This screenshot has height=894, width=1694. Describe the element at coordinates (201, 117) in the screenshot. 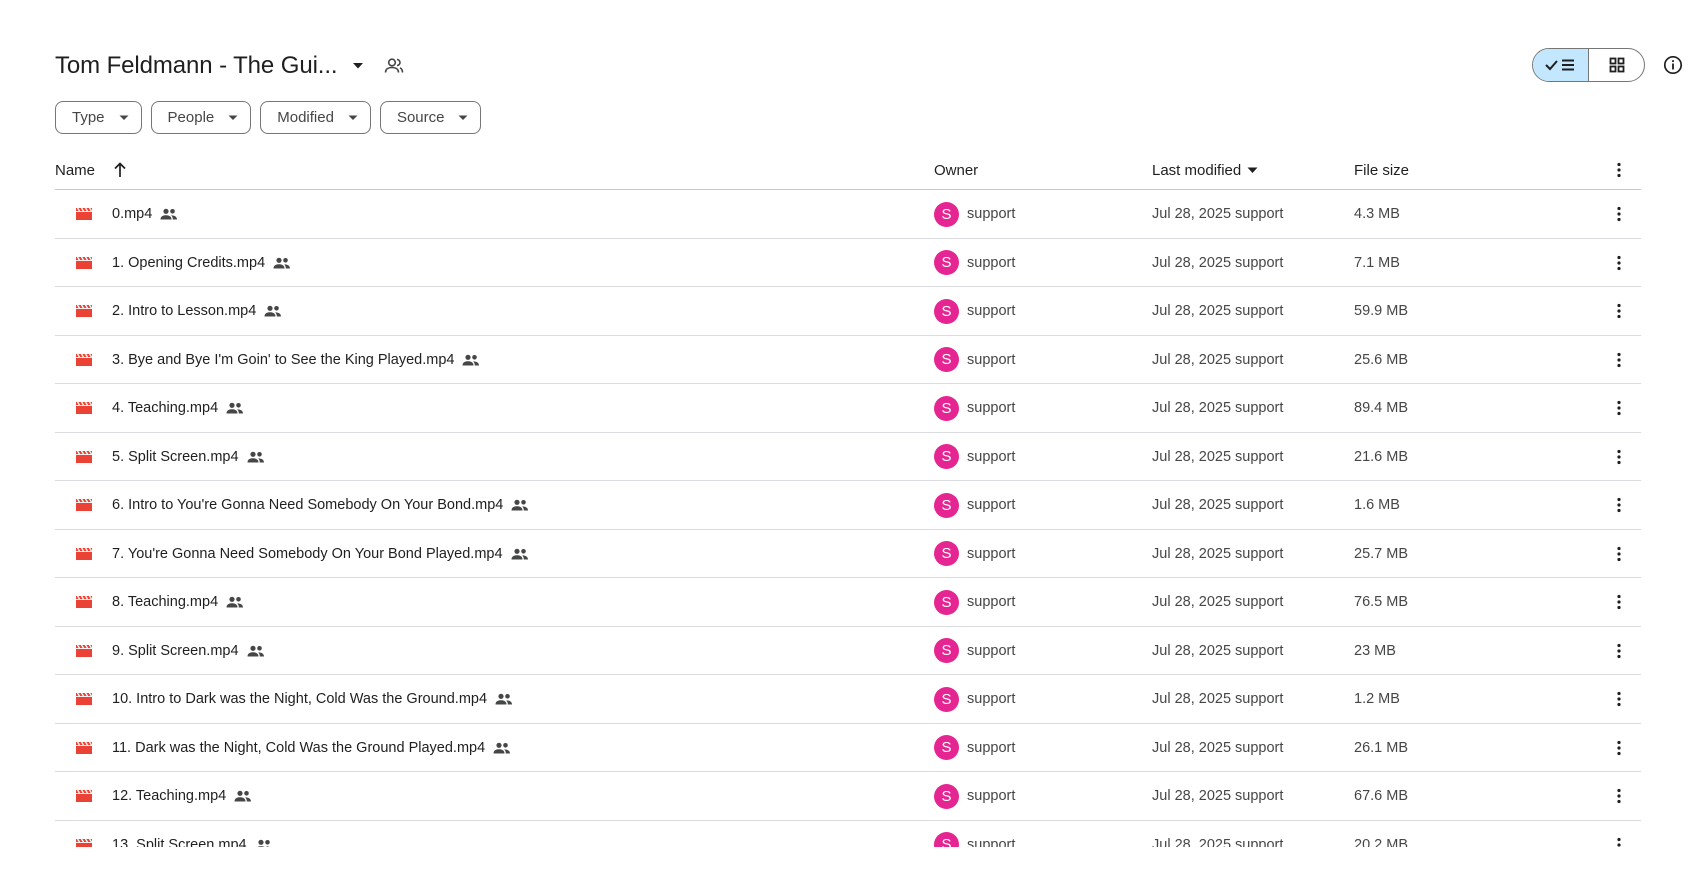

I see `filter-people-chip: People` at that location.